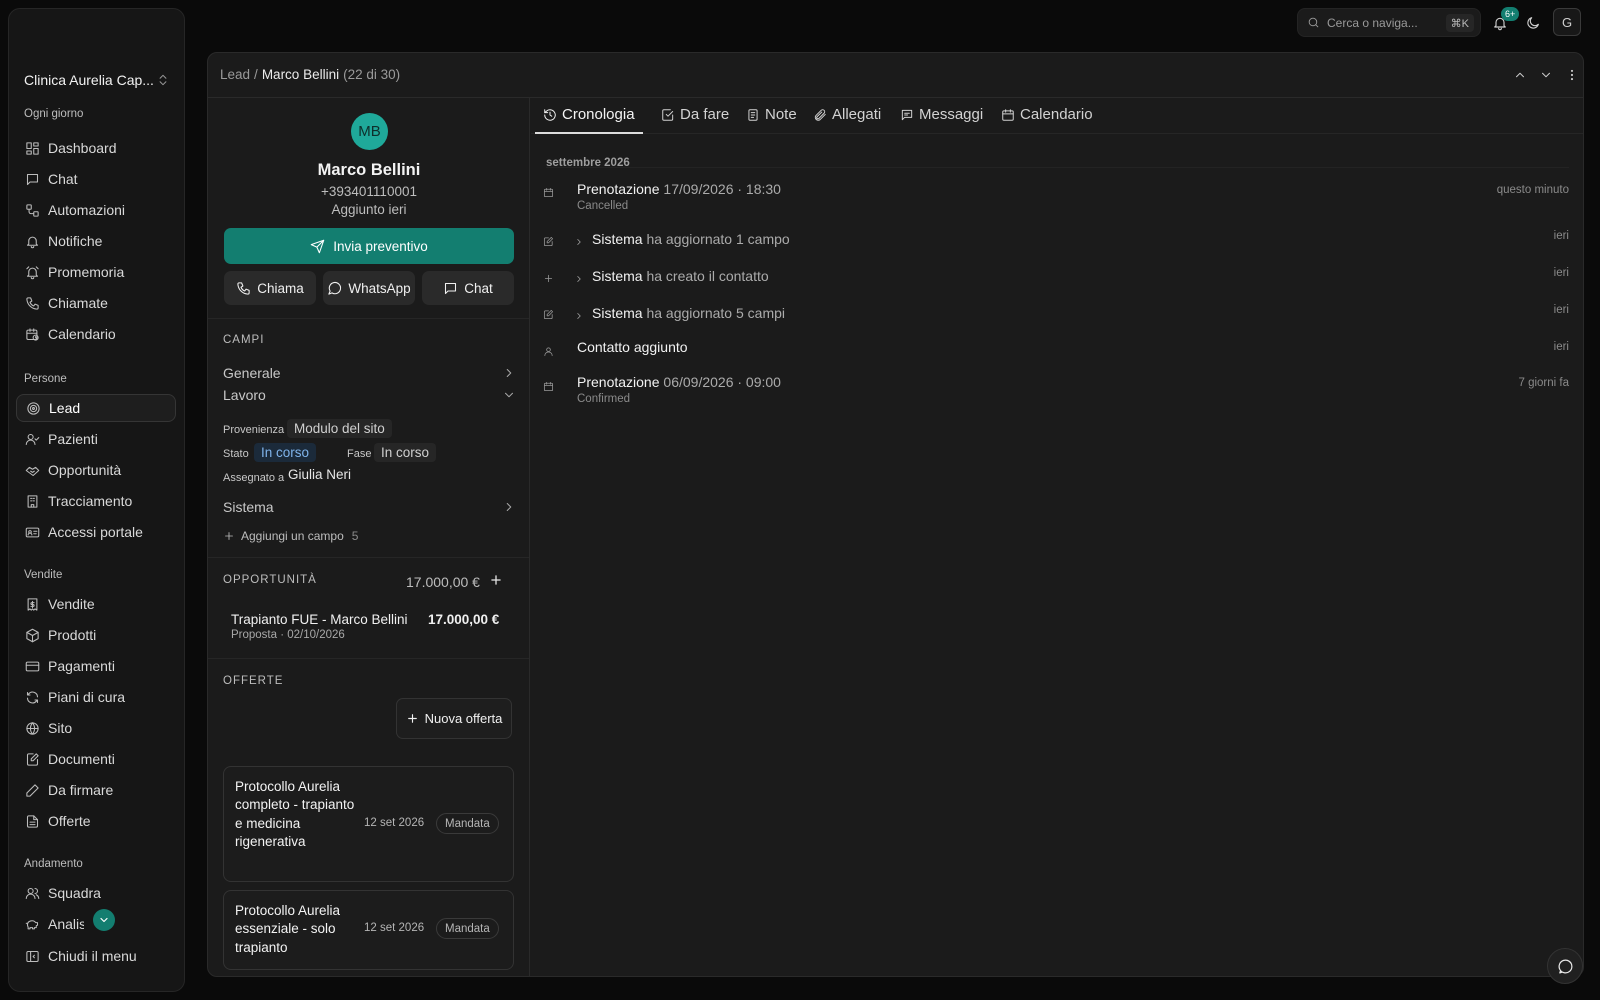 This screenshot has height=1000, width=1600. What do you see at coordinates (96, 179) in the screenshot?
I see `sidebar-item-chat: Chat` at bounding box center [96, 179].